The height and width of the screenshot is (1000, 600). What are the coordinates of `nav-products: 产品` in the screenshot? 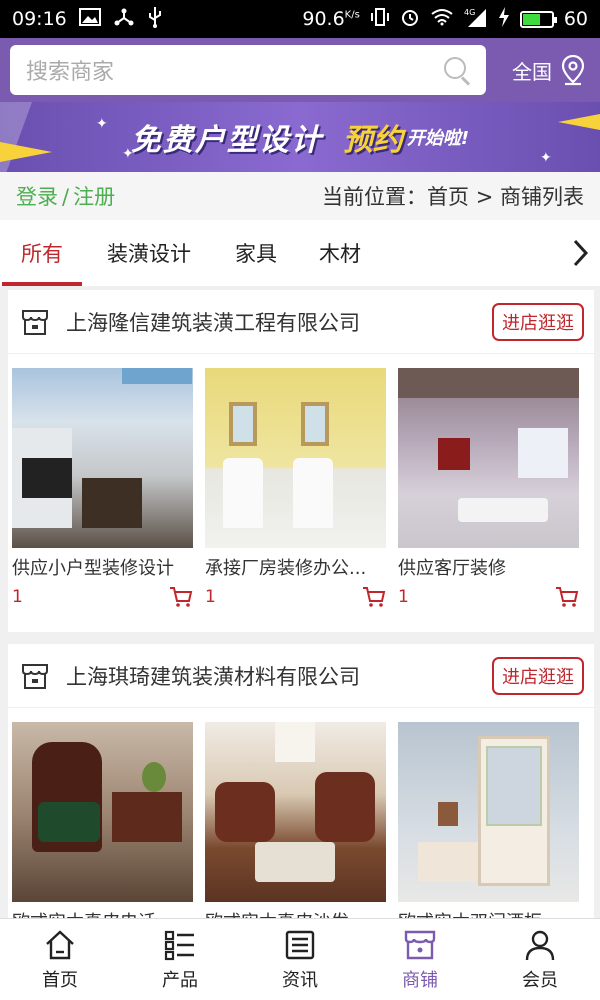 It's located at (180, 959).